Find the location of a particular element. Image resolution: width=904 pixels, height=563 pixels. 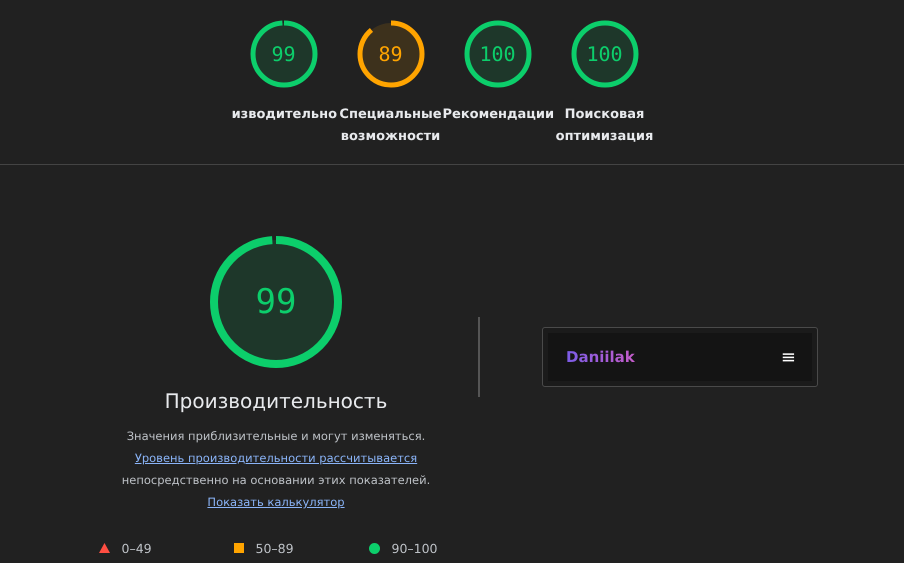

section-title: Производительность is located at coordinates (276, 401).